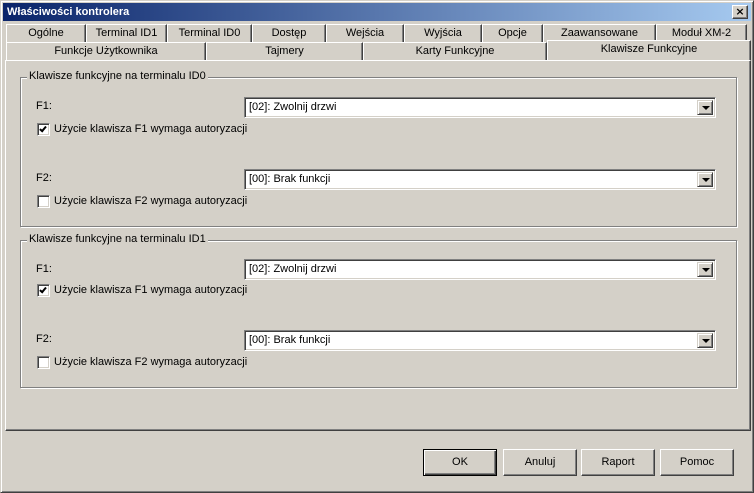 The width and height of the screenshot is (754, 493). Describe the element at coordinates (106, 51) in the screenshot. I see `tab-funkcje-uzytkownika: Funkcje Użytkownika` at that location.